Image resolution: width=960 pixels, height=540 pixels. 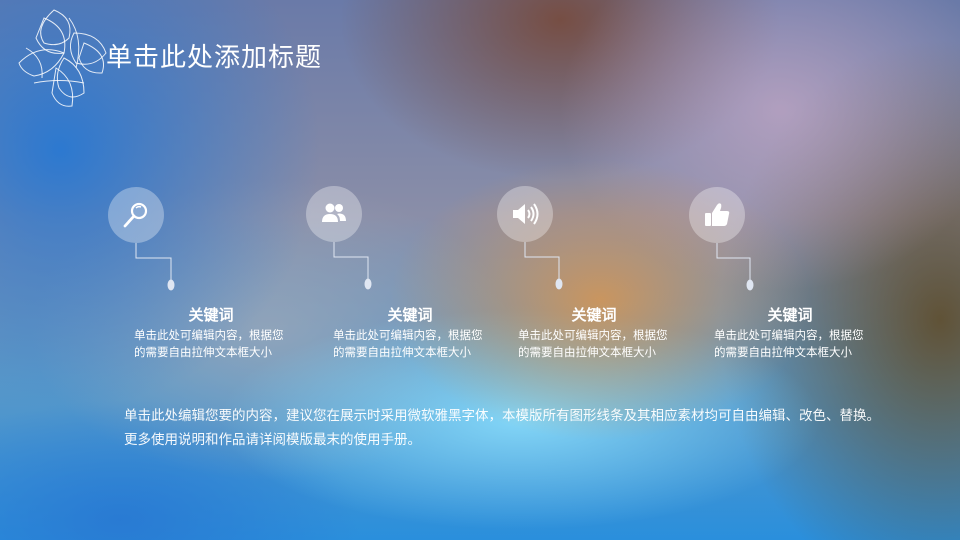 What do you see at coordinates (214, 58) in the screenshot?
I see `slide-title: 单击此处添加标题` at bounding box center [214, 58].